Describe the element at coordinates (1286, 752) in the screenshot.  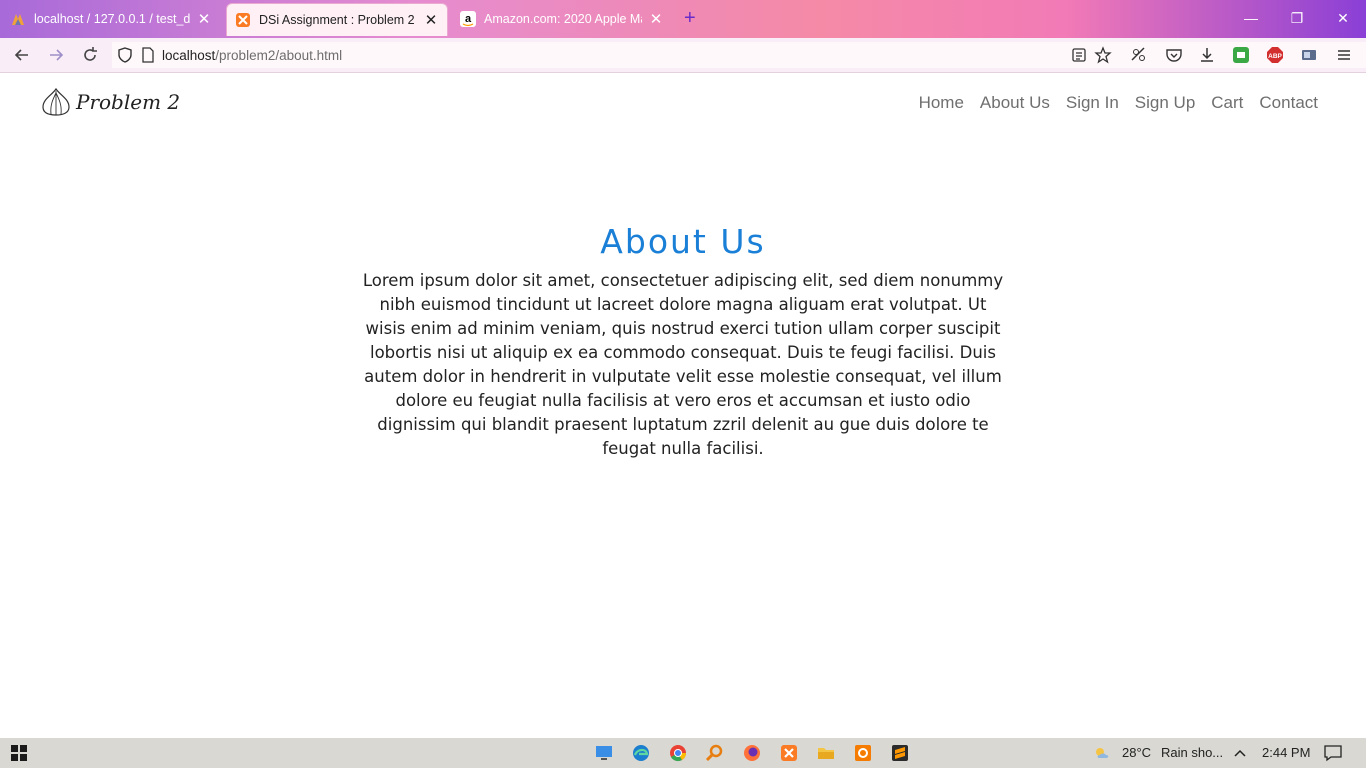
I see `clock-time: 2:44 PM` at that location.